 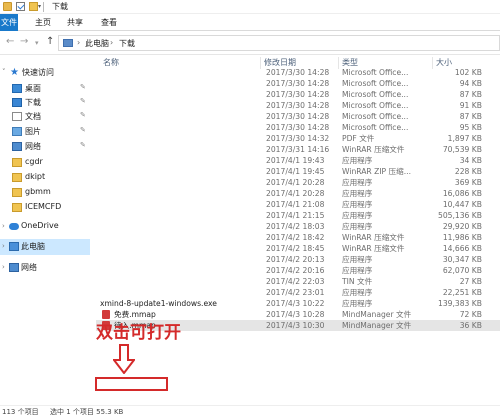 I want to click on file-size: 16,086 KB, so click(x=462, y=193).